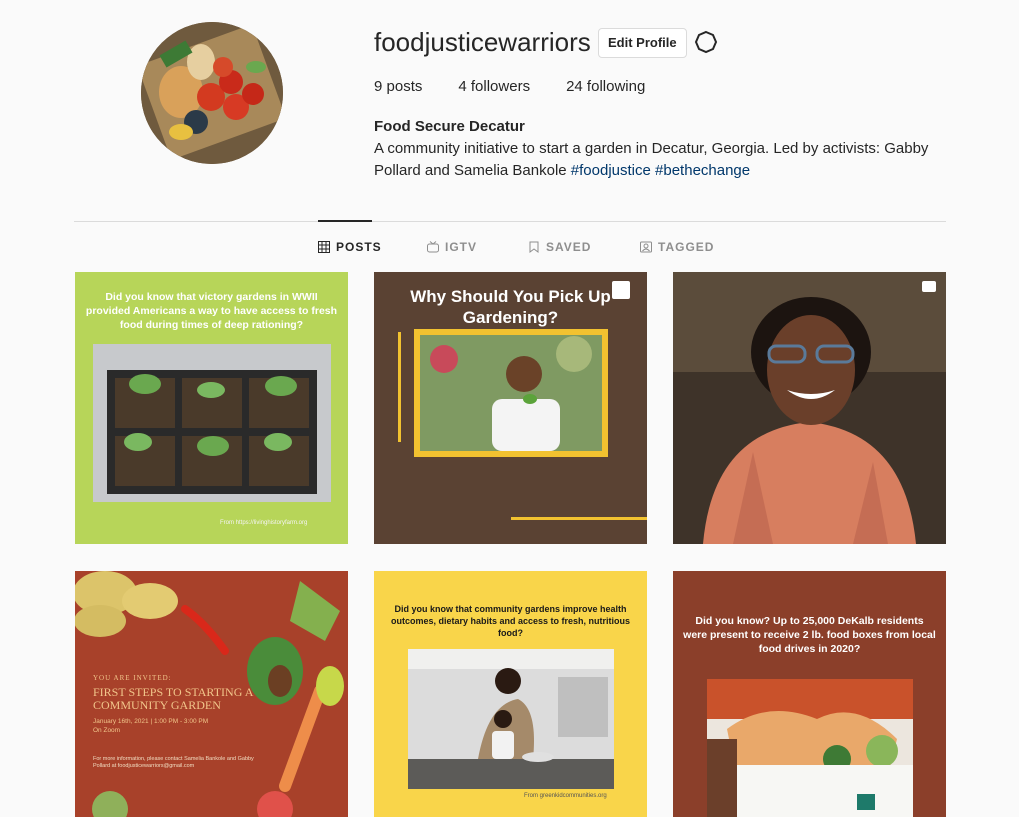 This screenshot has width=1019, height=817. Describe the element at coordinates (706, 42) in the screenshot. I see `gear-icon` at that location.